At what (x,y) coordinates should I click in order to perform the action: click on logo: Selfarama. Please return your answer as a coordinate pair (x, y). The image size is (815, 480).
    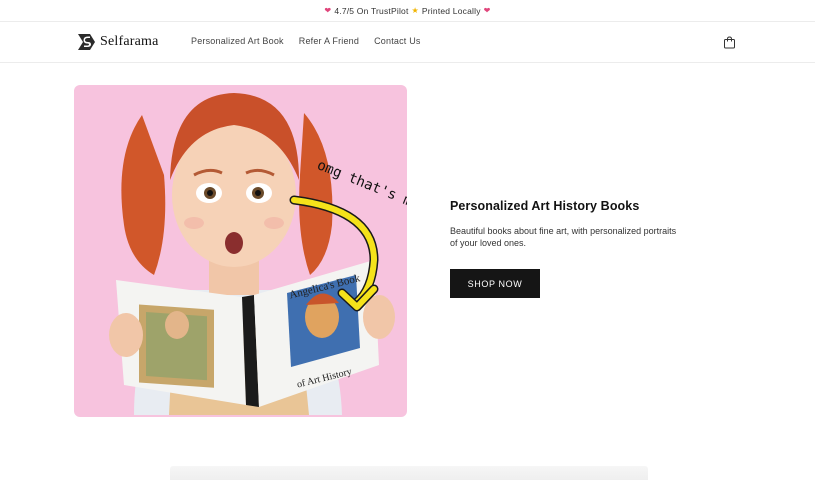
    Looking at the image, I should click on (117, 42).